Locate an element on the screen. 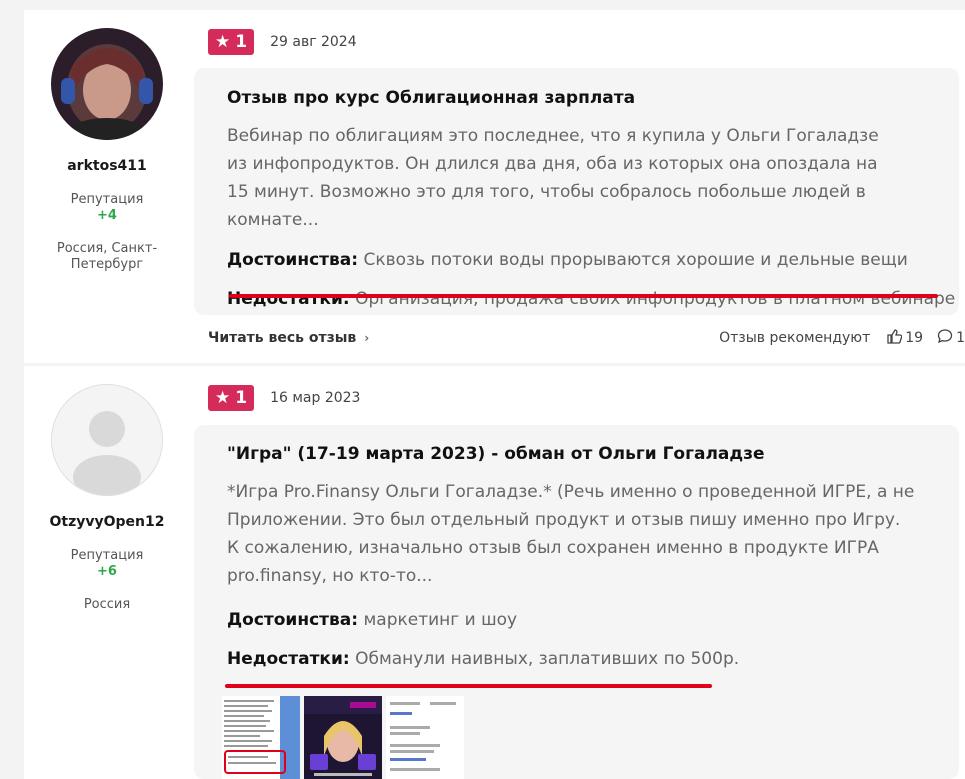 This screenshot has width=965, height=779. cons-text: Обманули наивных, заплативших по 500р. is located at coordinates (547, 659).